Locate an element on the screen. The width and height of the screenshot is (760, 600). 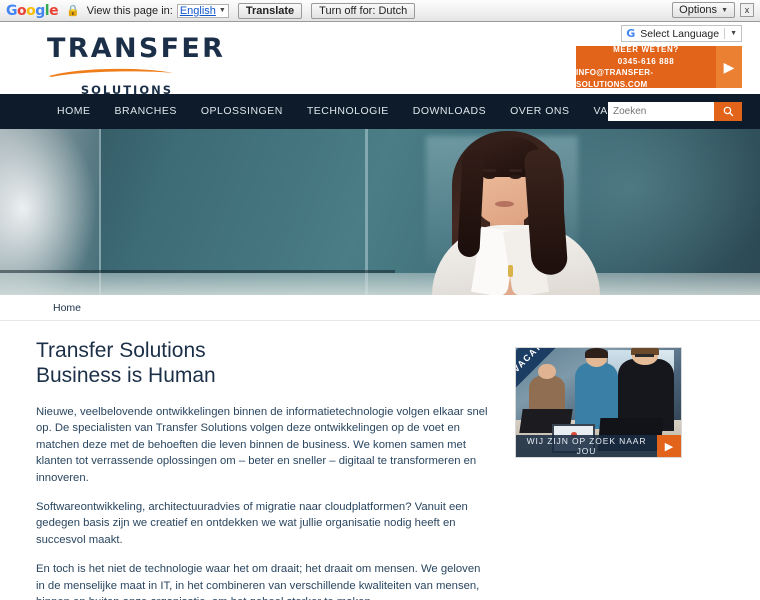
translate-bar-right-controls: Options ▼ x is located at coordinates (713, 10).